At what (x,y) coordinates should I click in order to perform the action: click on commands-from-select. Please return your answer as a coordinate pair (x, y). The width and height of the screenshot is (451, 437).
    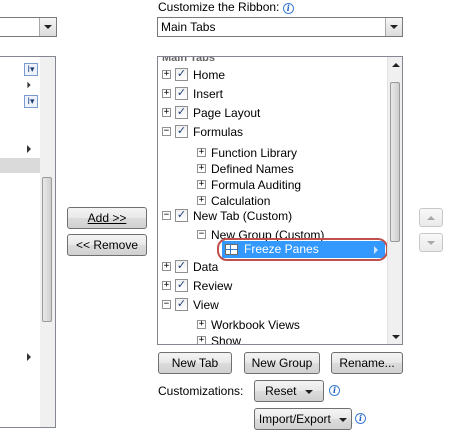
    Looking at the image, I should click on (28, 27).